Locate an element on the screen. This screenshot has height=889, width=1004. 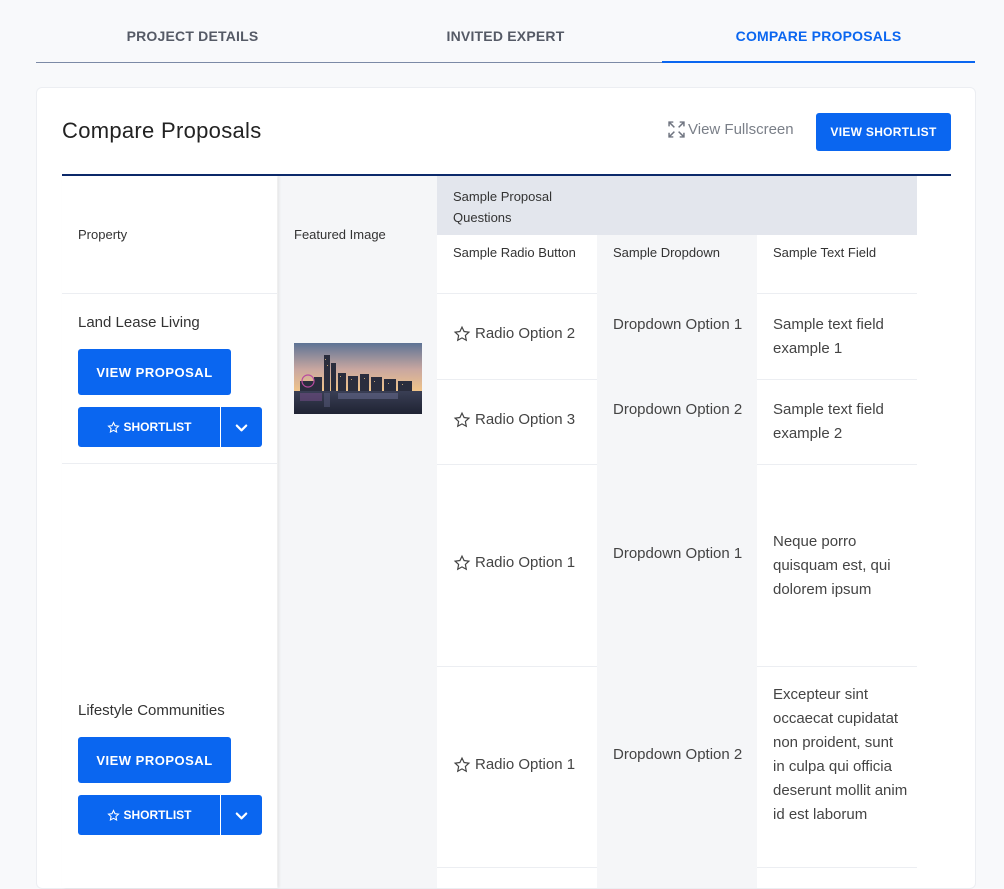
radio-header: Sample Radio Button is located at coordinates (514, 252).